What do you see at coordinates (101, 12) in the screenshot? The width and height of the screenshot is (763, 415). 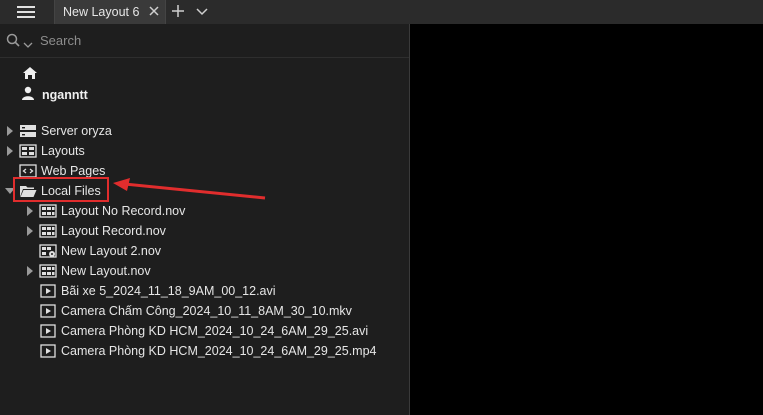 I see `tab-label: New Layout 6` at bounding box center [101, 12].